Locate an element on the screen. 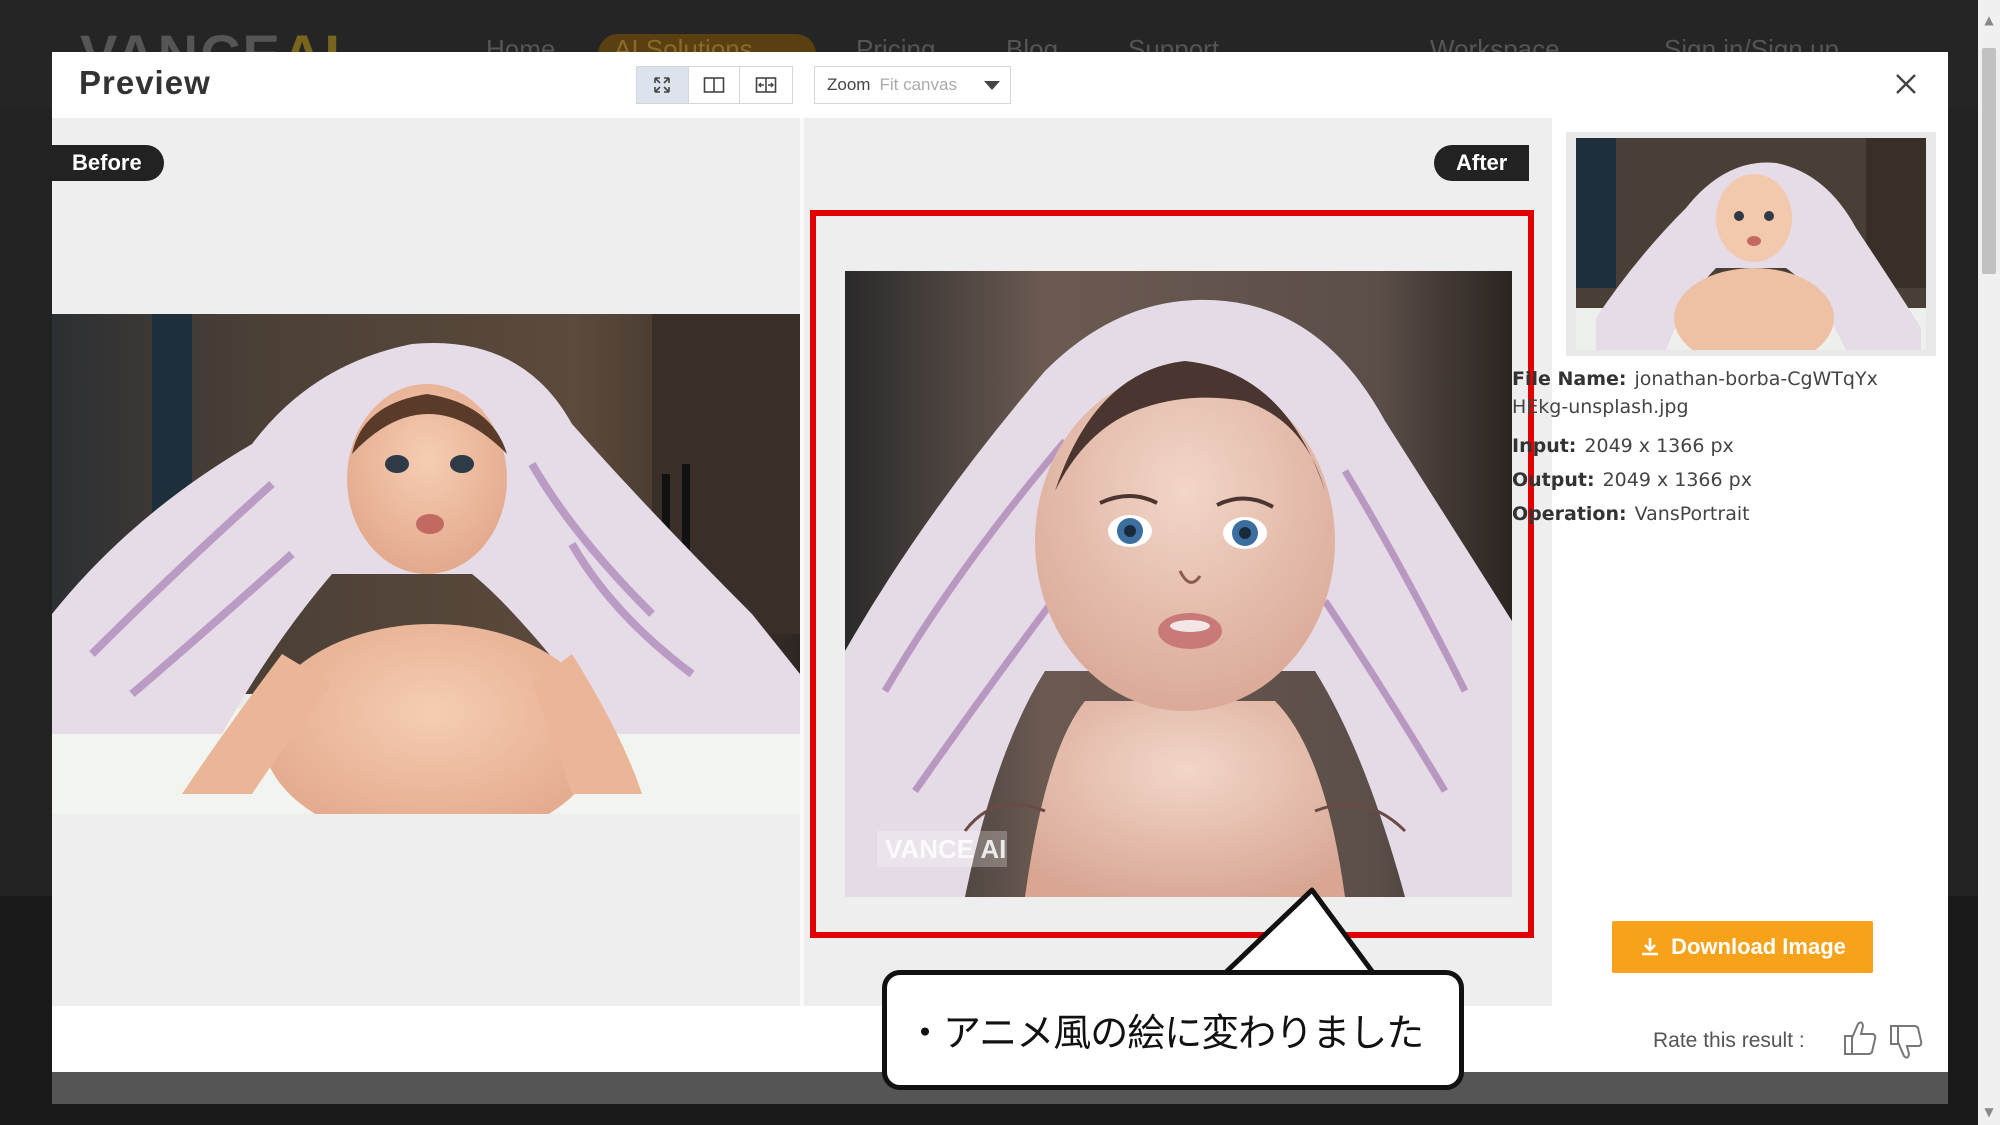 This screenshot has height=1125, width=2000. view-fit-button is located at coordinates (663, 85).